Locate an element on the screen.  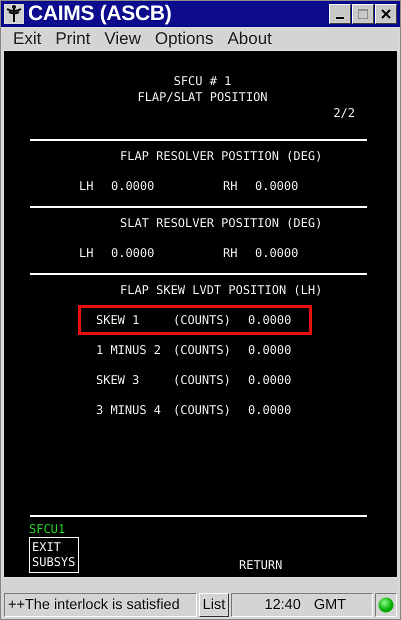
skew-label: 3 MINUS 4 is located at coordinates (129, 410).